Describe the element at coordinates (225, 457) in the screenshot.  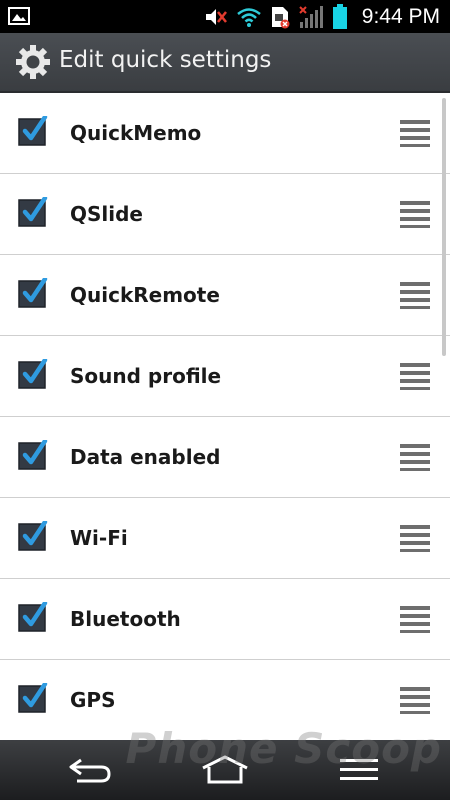
I see `list-item: Data enabled` at that location.